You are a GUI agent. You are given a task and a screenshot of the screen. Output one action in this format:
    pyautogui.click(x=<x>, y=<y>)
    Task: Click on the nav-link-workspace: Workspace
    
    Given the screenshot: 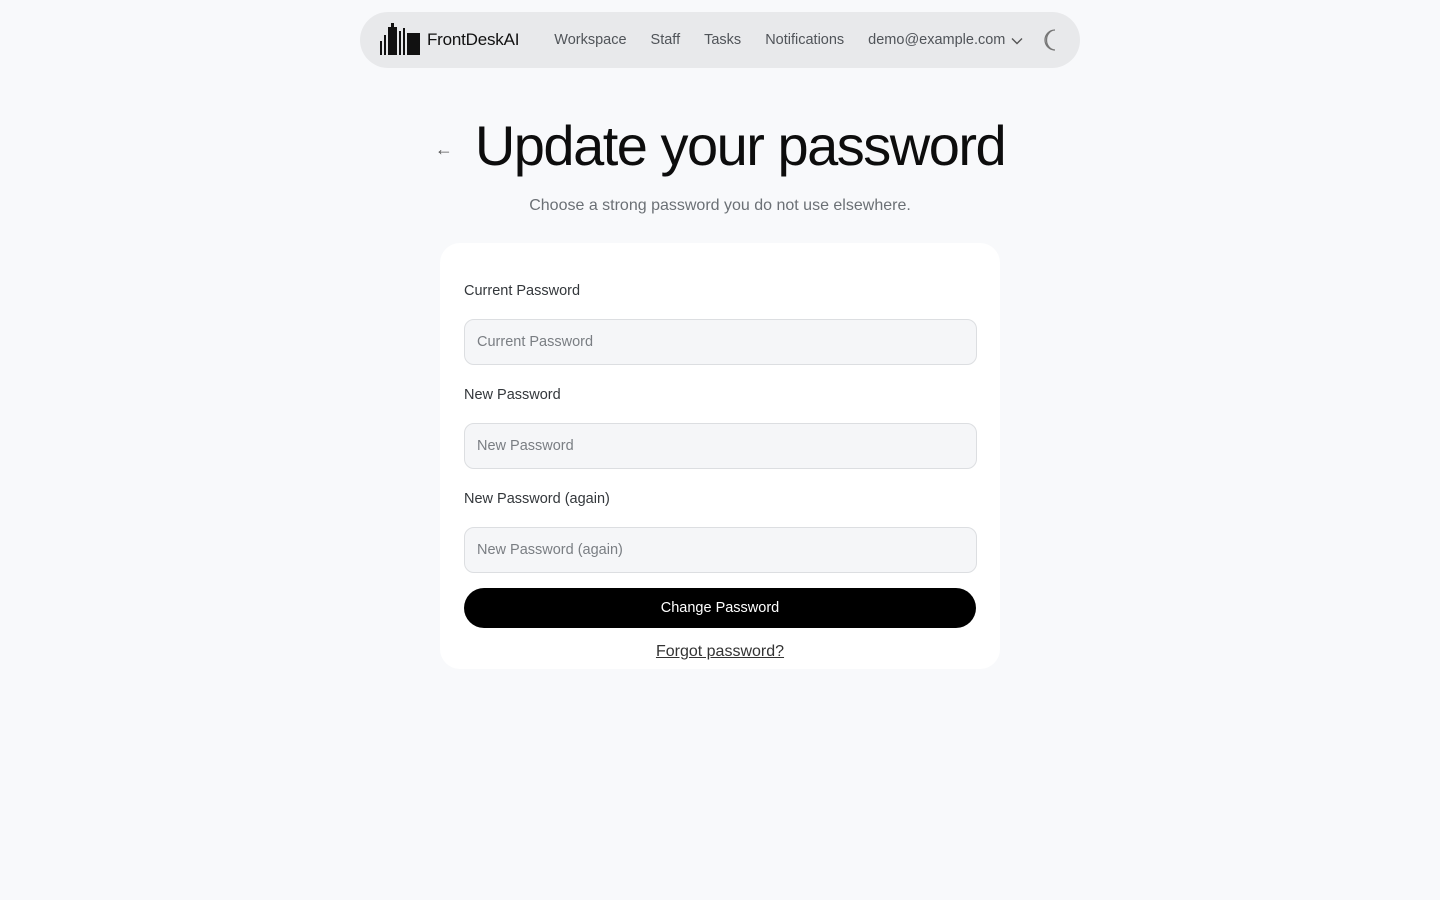 What is the action you would take?
    pyautogui.click(x=590, y=40)
    